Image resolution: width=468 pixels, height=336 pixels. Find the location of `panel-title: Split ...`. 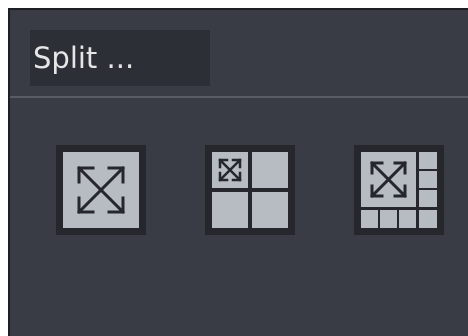

panel-title: Split ... is located at coordinates (120, 58).